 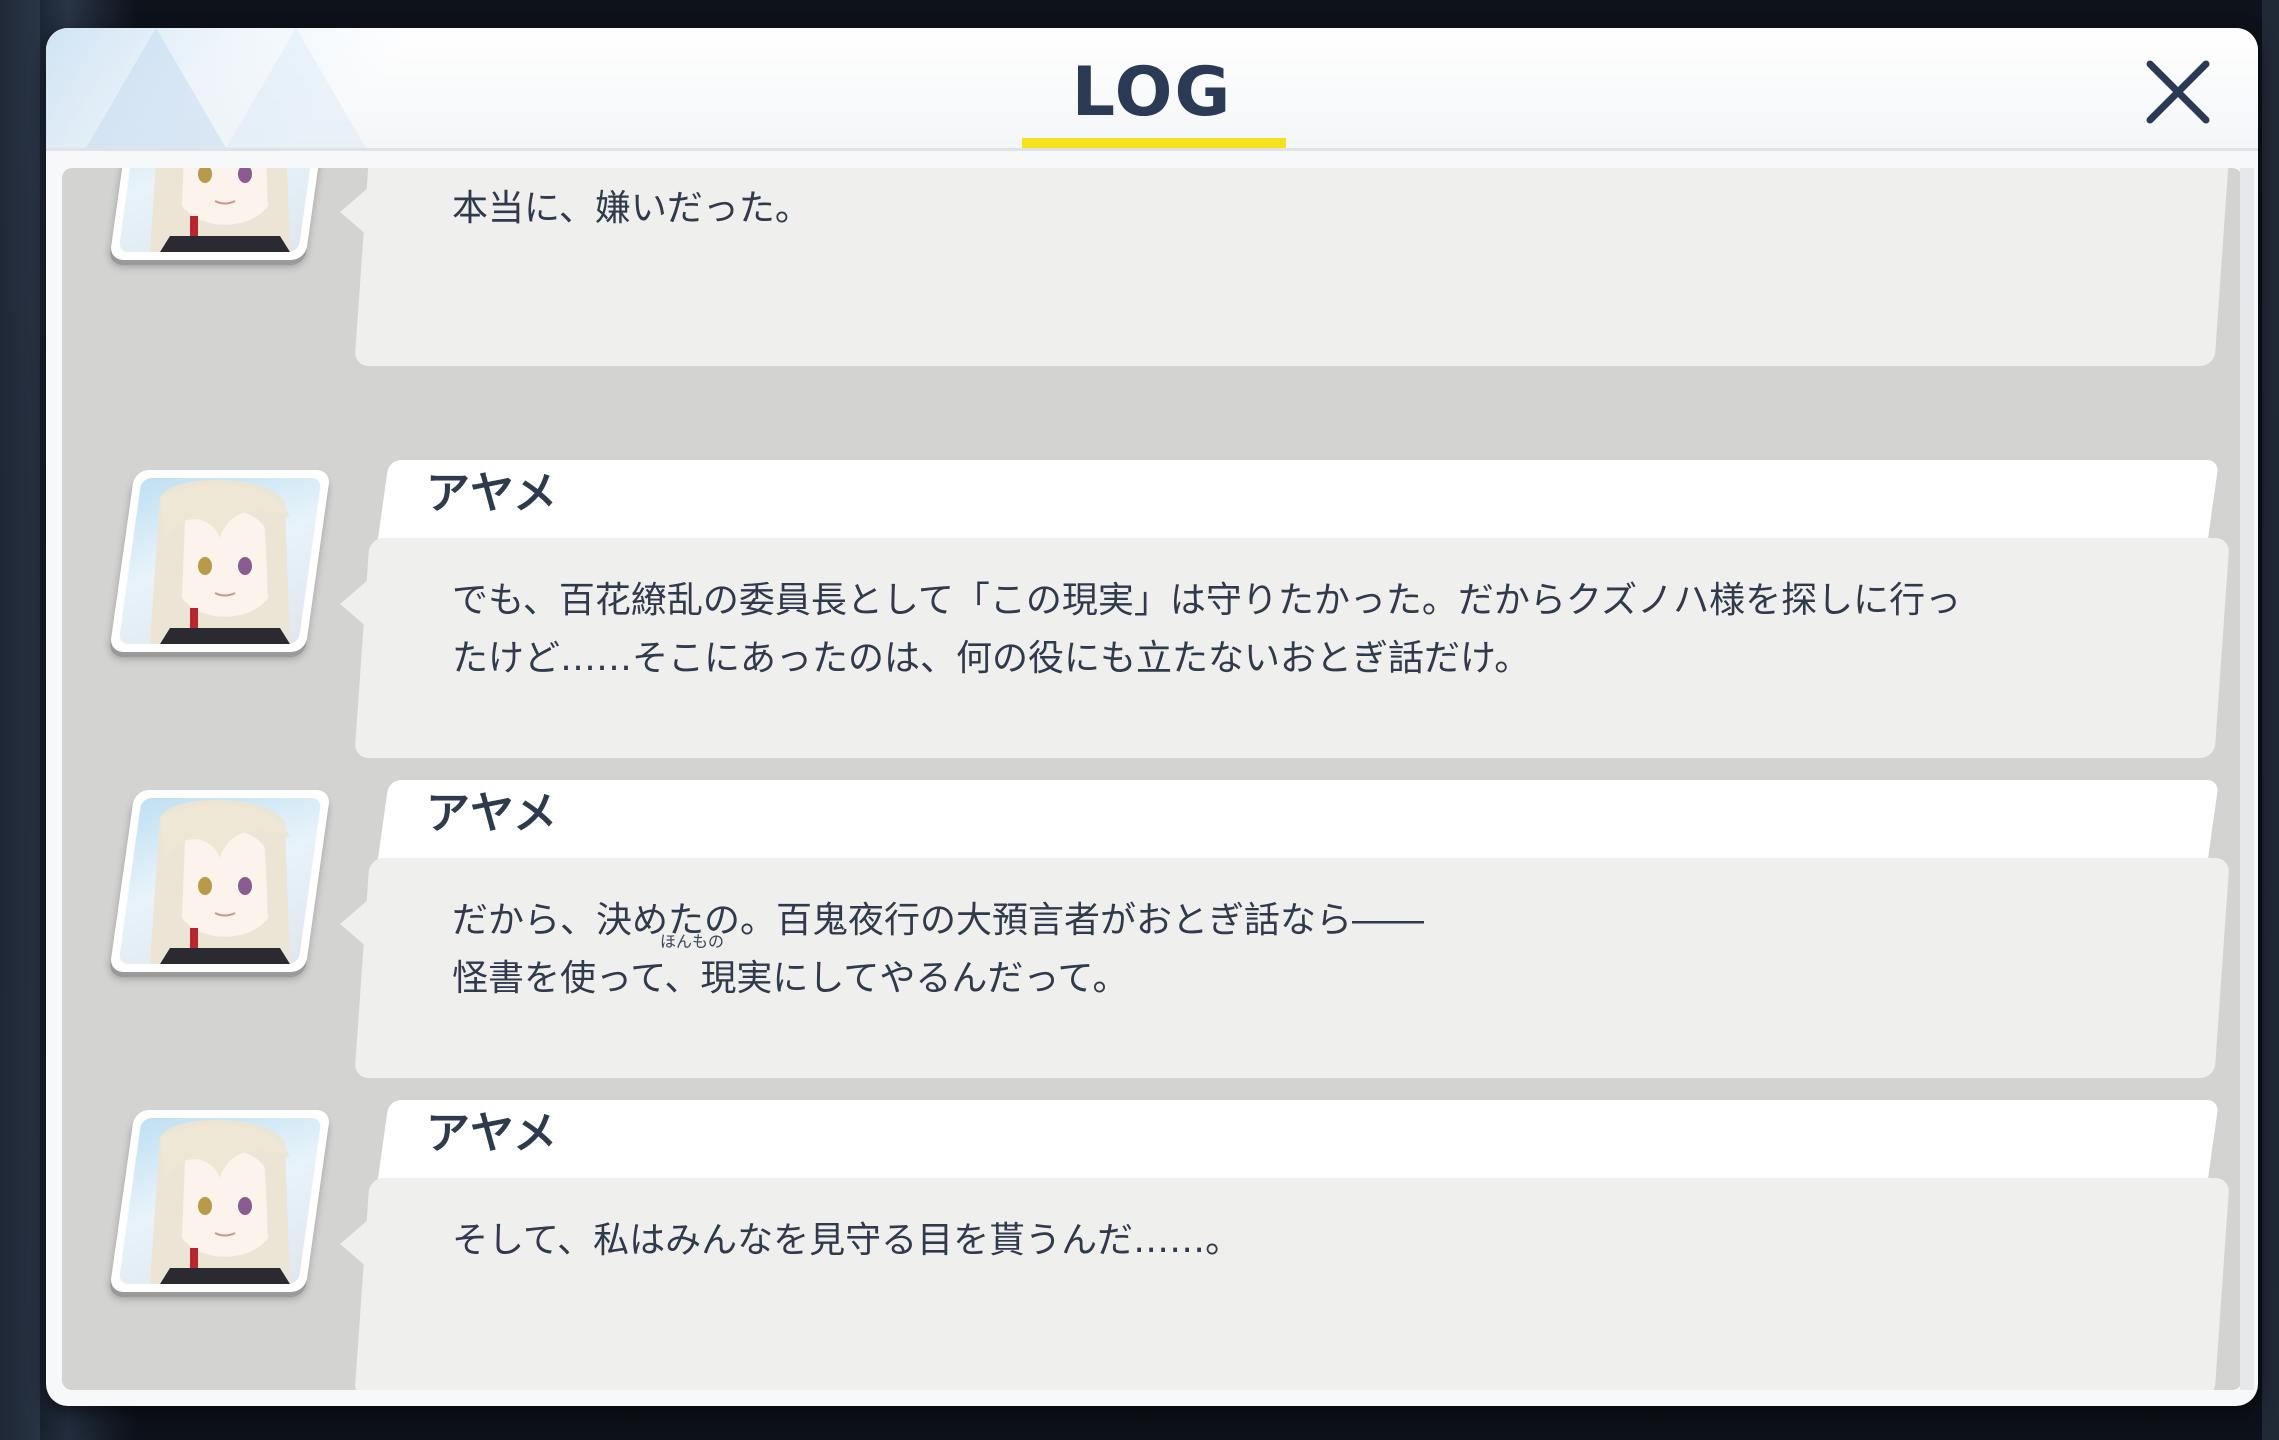 I want to click on close-icon, so click(x=2178, y=92).